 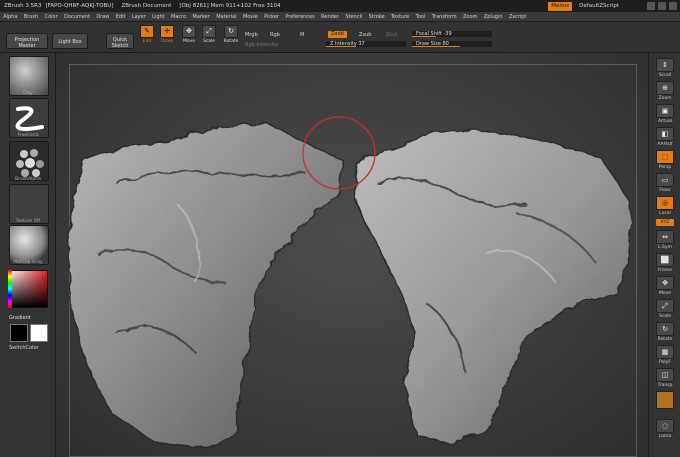 I want to click on menu-zoom: Zoom, so click(x=470, y=17).